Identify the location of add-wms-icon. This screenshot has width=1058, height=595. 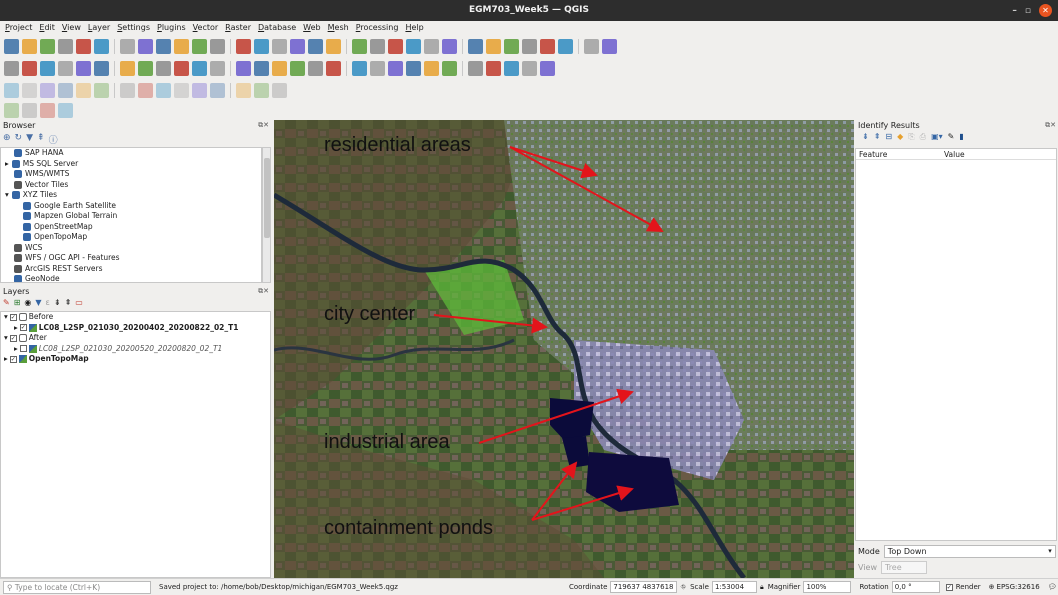
(127, 68).